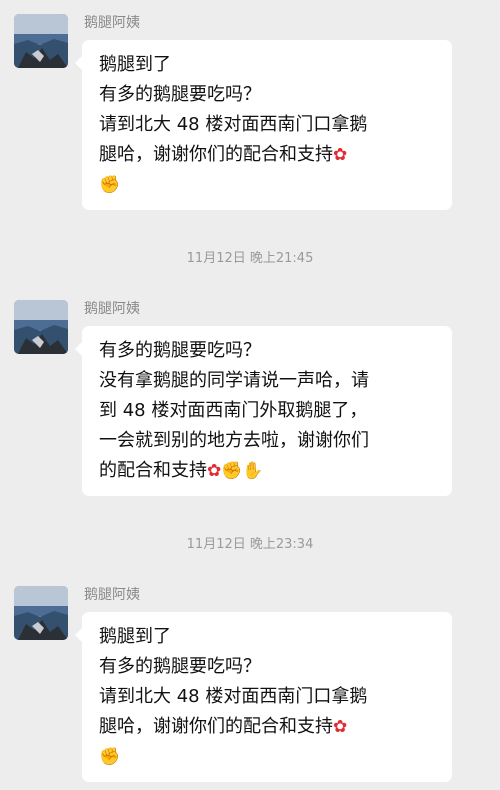  What do you see at coordinates (153, 470) in the screenshot?
I see `message-line: 的配合和支持` at bounding box center [153, 470].